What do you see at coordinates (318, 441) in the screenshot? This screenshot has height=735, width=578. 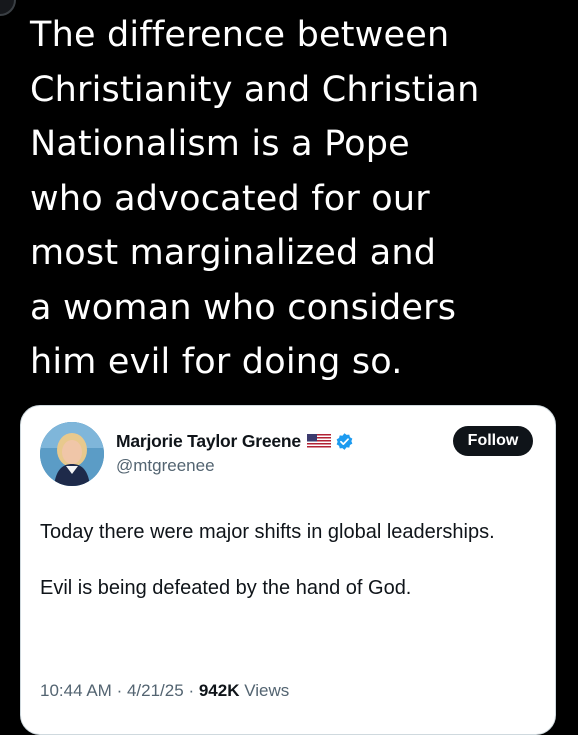 I see `us-flag-icon` at bounding box center [318, 441].